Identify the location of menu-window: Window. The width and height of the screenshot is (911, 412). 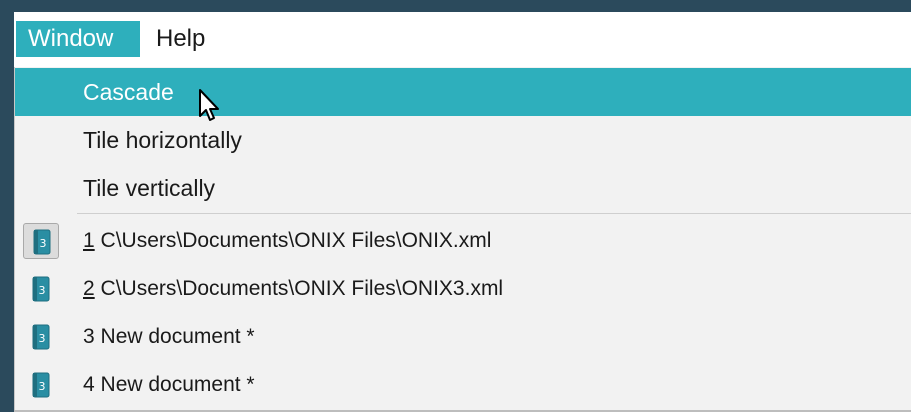
(78, 39).